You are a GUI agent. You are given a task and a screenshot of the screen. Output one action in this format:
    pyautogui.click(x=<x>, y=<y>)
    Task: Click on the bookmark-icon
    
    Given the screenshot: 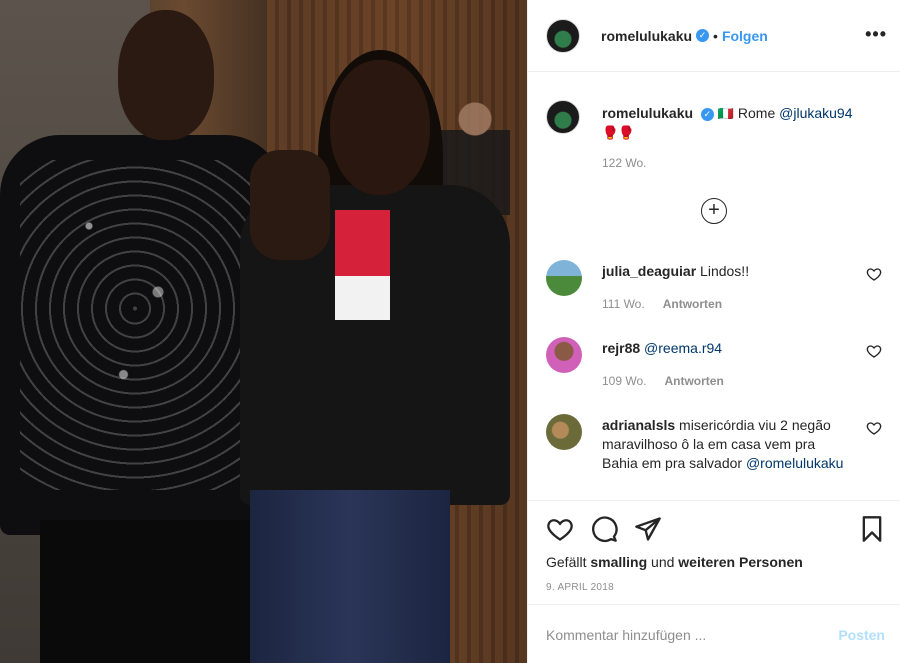 What is the action you would take?
    pyautogui.click(x=872, y=529)
    